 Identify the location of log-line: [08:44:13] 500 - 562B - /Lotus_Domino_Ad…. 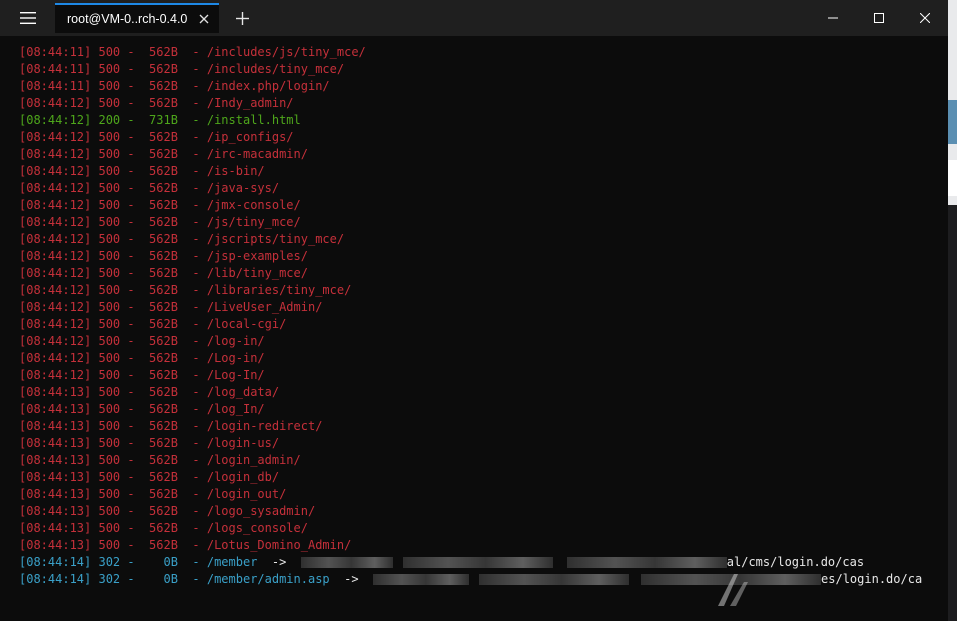
(185, 545).